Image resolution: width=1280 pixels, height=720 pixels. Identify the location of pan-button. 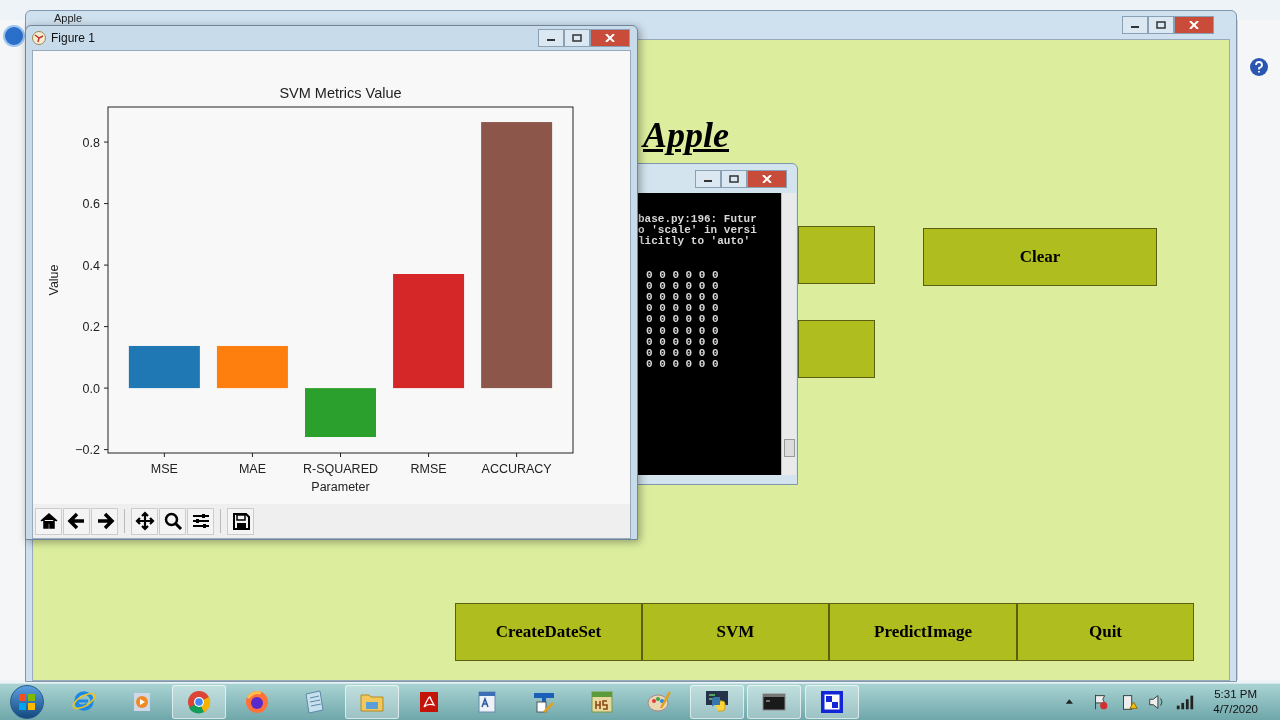
(144, 521).